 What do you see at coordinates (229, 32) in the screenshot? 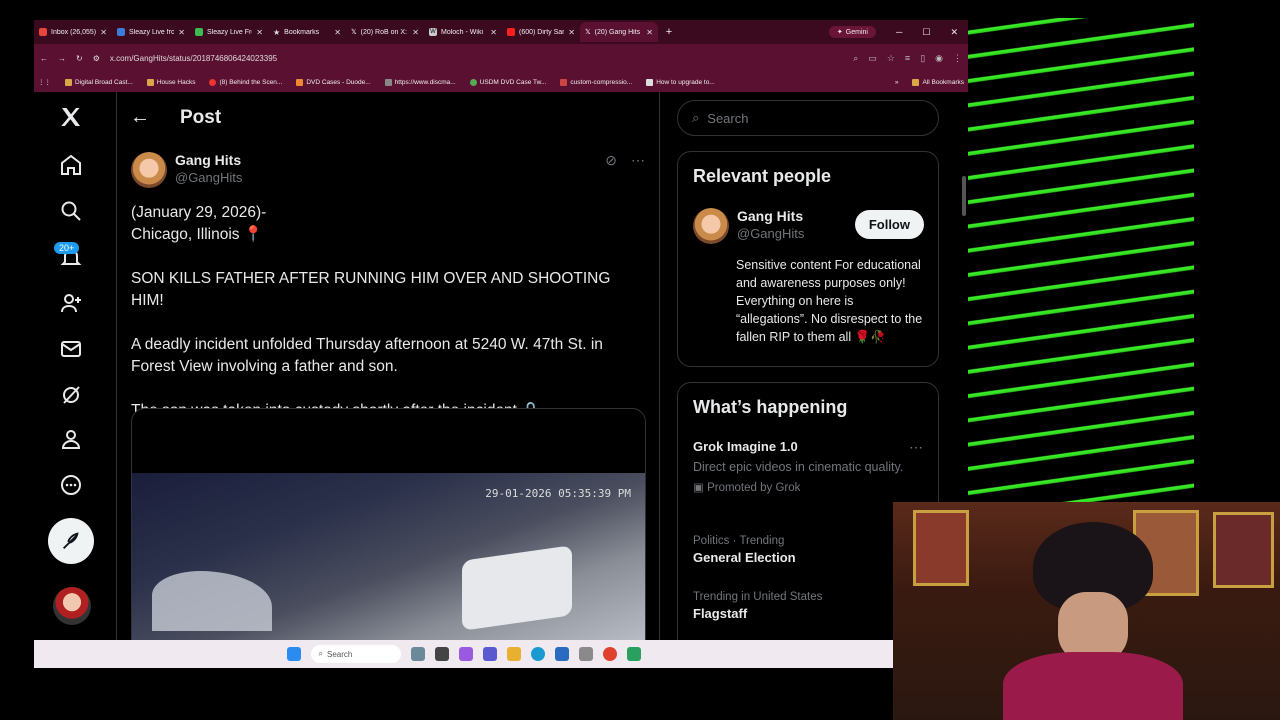
I see `tab-sleazy-2: Sleazy Live From ✕` at bounding box center [229, 32].